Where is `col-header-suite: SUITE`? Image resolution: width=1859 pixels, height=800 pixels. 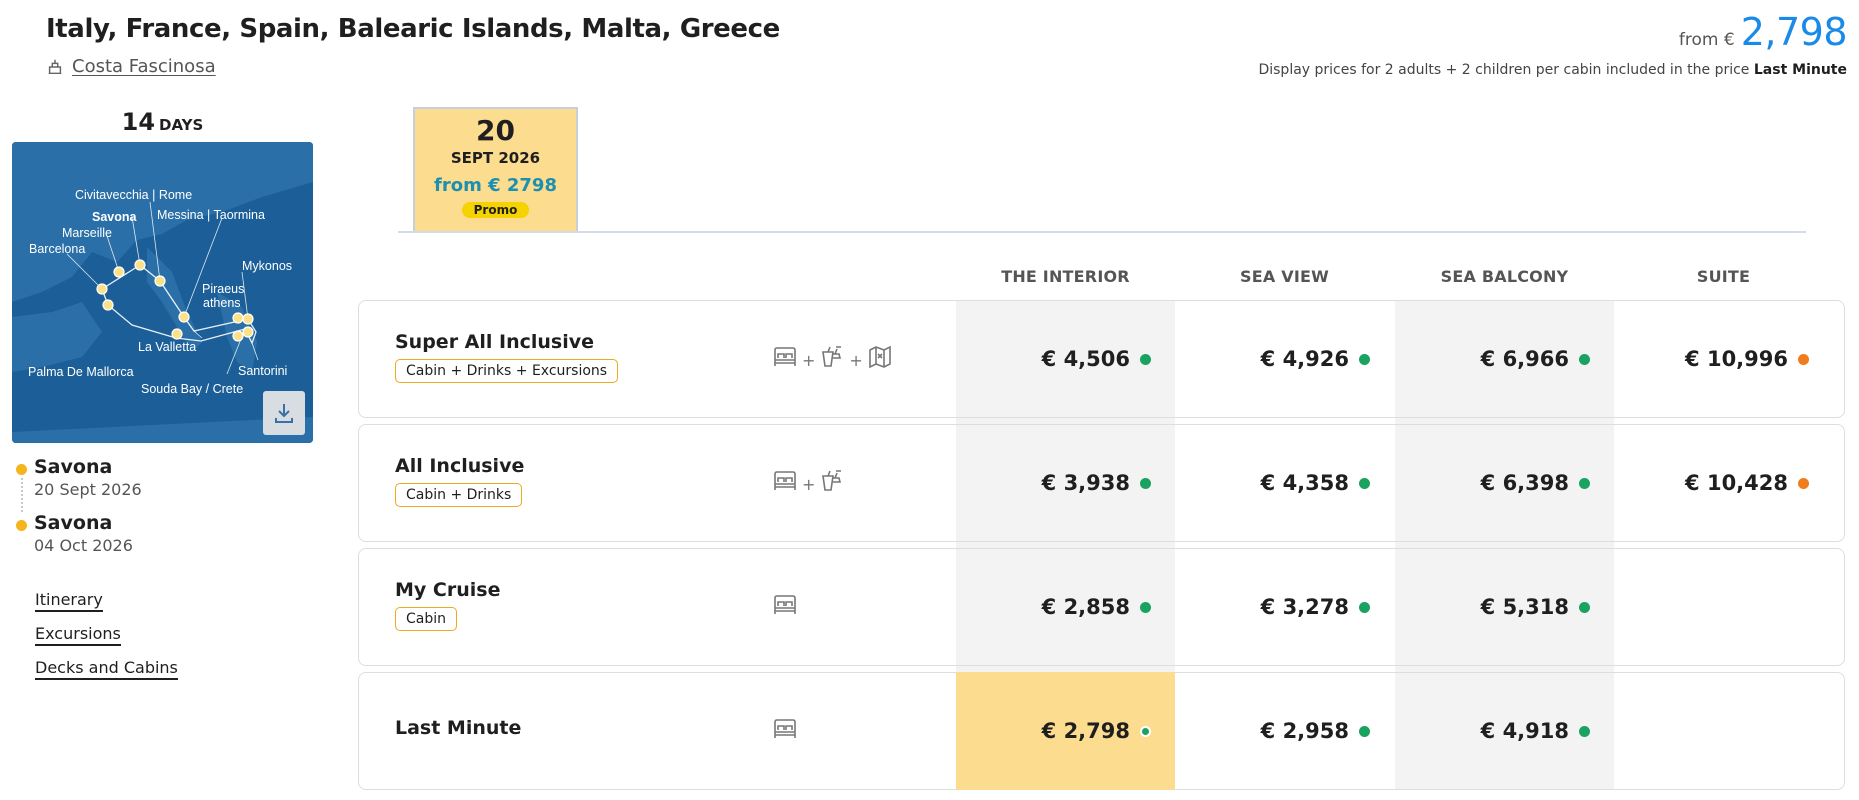 col-header-suite: SUITE is located at coordinates (1723, 276).